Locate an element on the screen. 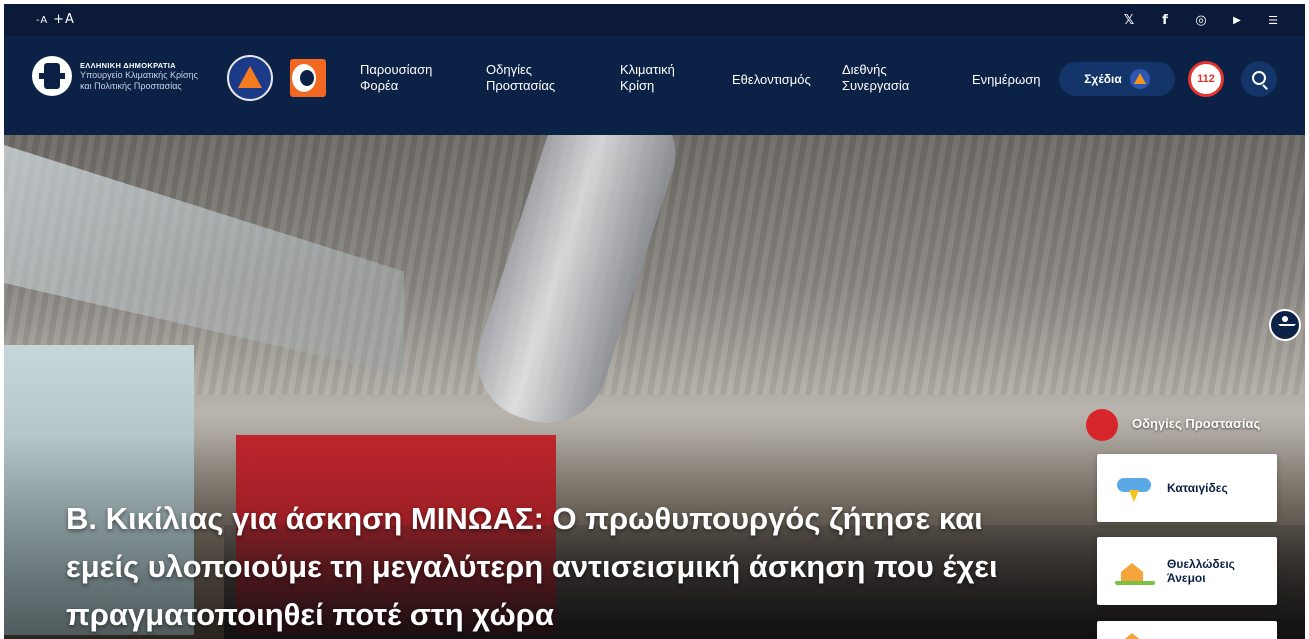 This screenshot has width=1309, height=639. menu-item-international: Διεθνής Συνεργασία is located at coordinates (875, 78).